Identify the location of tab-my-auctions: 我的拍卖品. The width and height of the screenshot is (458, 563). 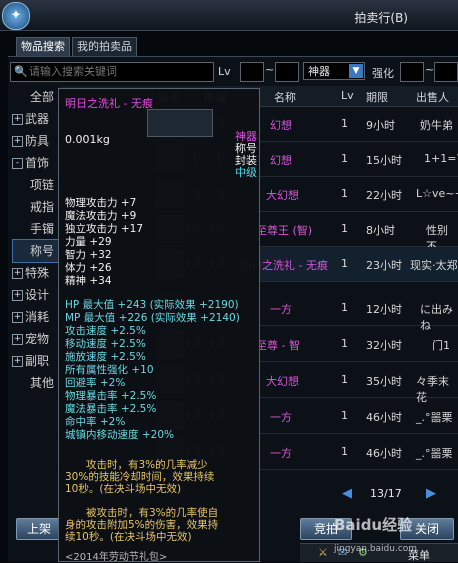
(104, 46).